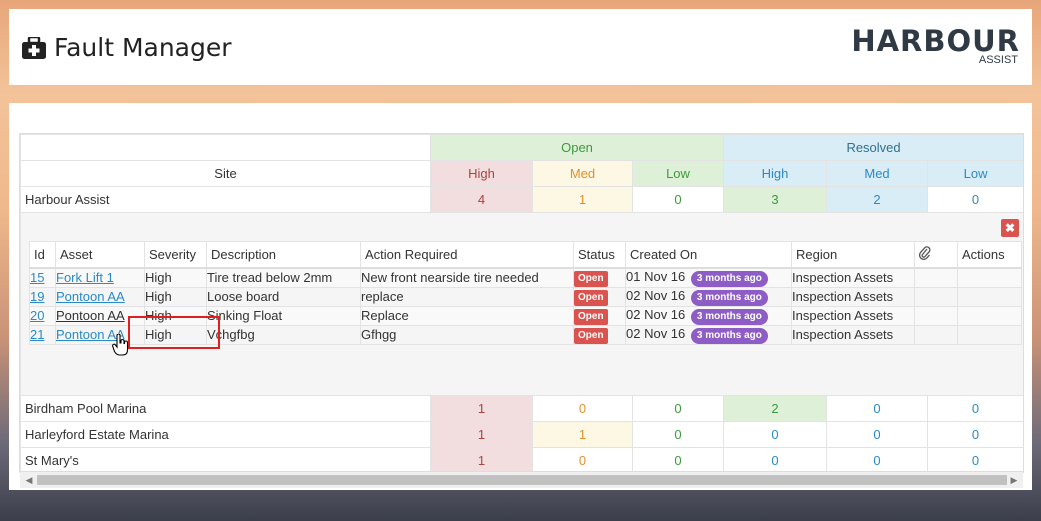  Describe the element at coordinates (225, 434) in the screenshot. I see `site-name: Harleyford Estate Marina` at that location.